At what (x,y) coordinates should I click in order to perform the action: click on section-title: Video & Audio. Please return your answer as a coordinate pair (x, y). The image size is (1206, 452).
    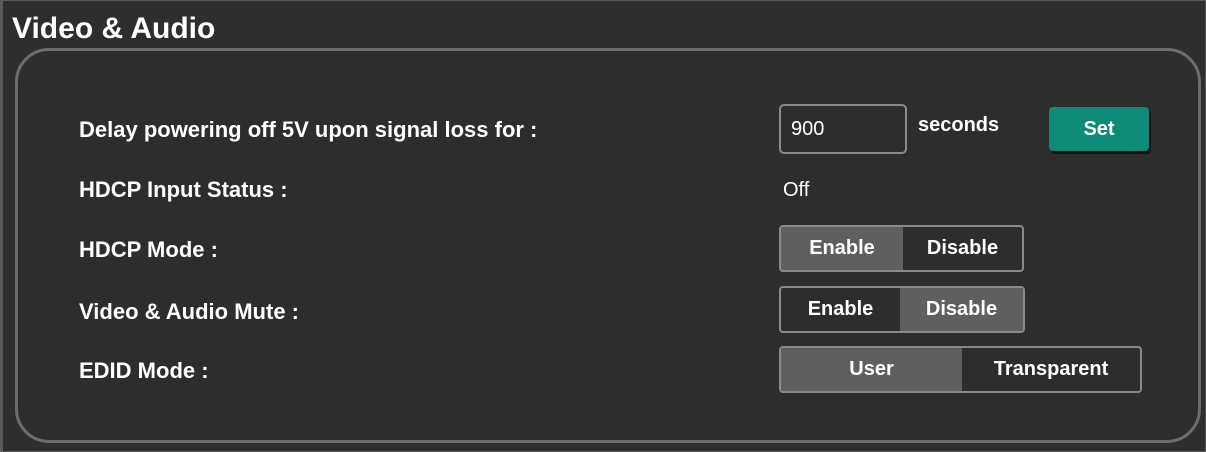
    Looking at the image, I should click on (114, 28).